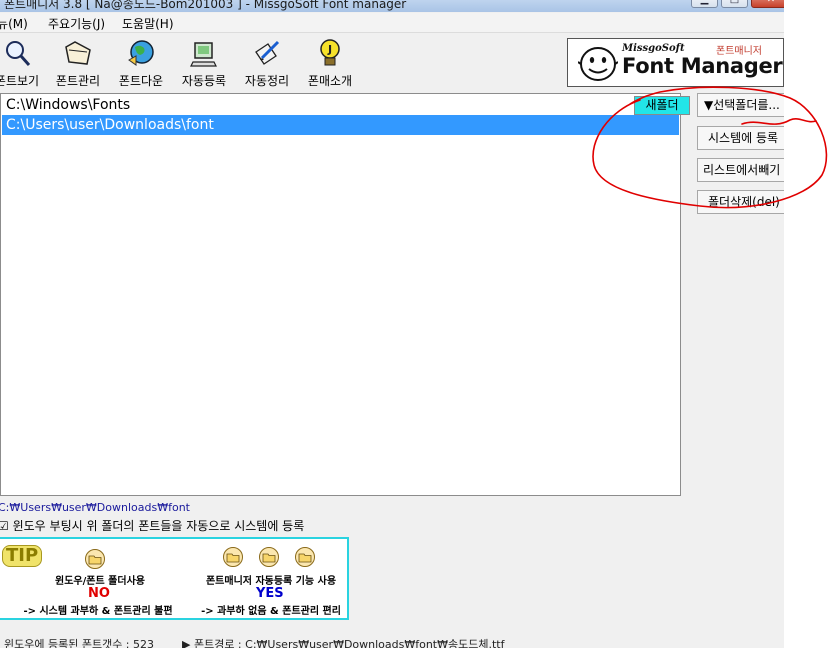  What do you see at coordinates (598, 64) in the screenshot?
I see `smiley-face-icon` at bounding box center [598, 64].